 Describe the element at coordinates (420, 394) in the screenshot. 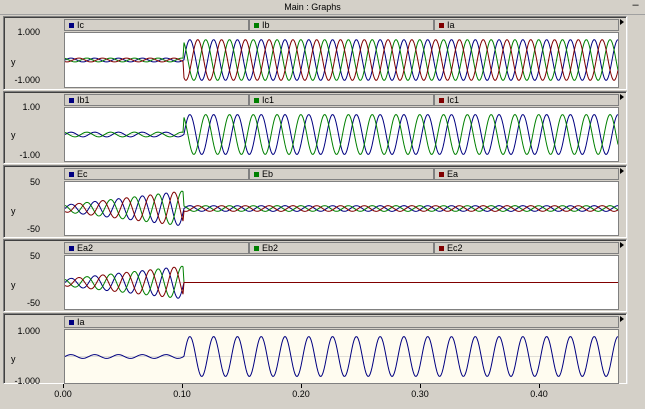

I see `x-tick-label: 0.30` at that location.